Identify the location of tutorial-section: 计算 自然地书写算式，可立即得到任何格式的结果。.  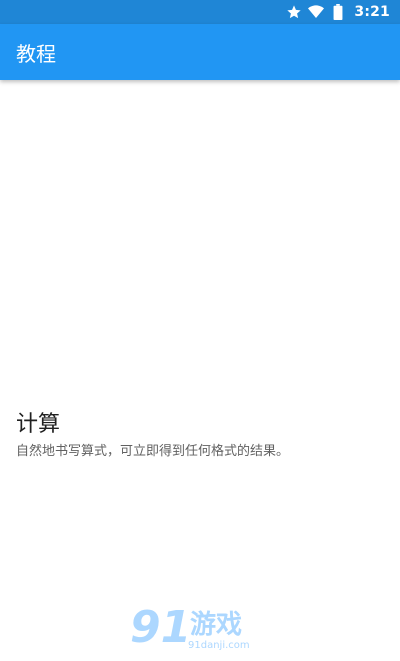
(200, 436).